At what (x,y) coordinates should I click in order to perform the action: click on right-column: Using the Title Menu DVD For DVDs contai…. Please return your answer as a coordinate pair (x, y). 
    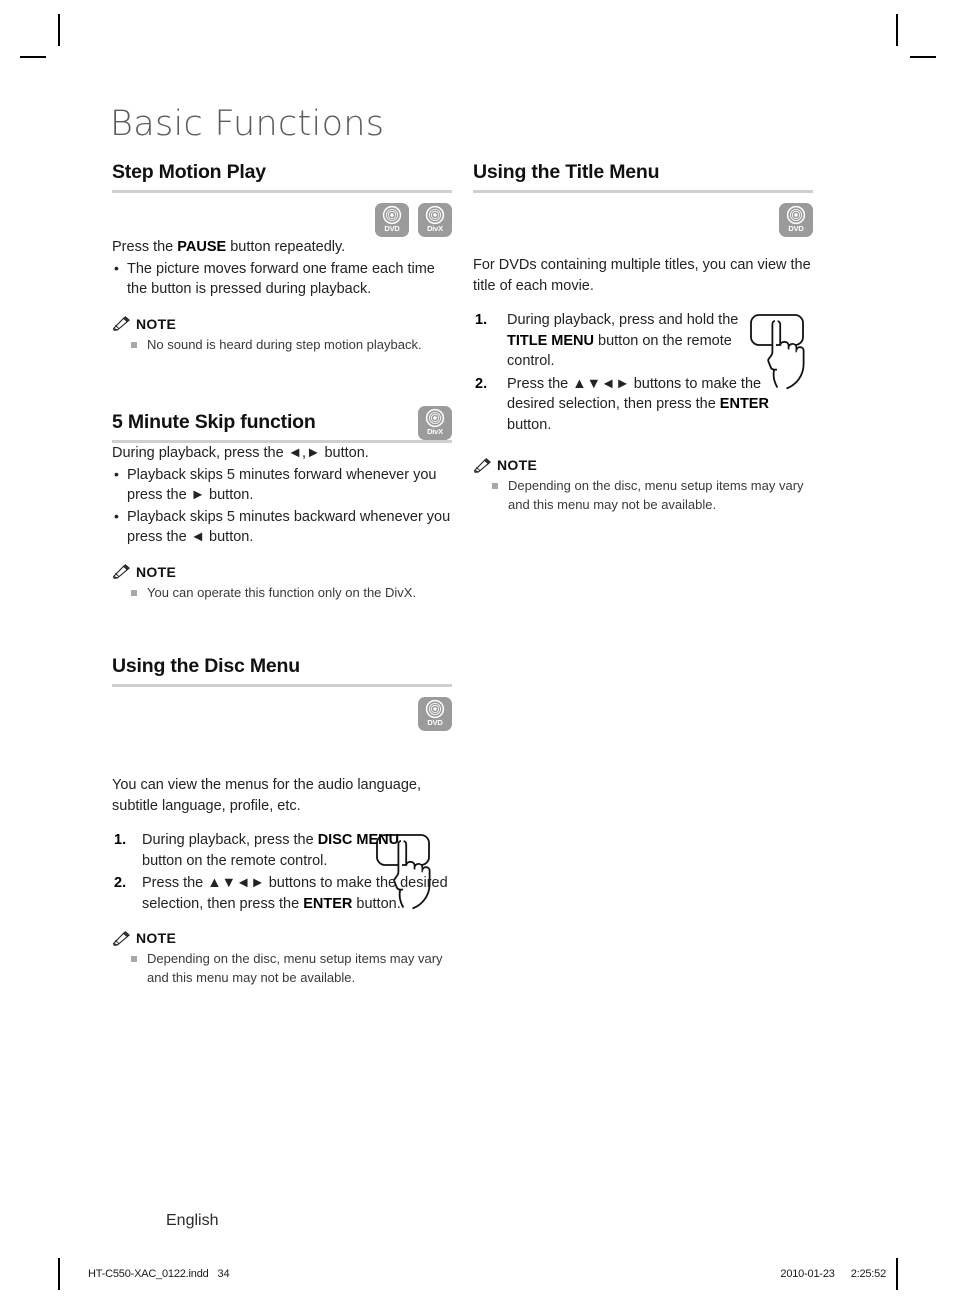
    Looking at the image, I should click on (643, 337).